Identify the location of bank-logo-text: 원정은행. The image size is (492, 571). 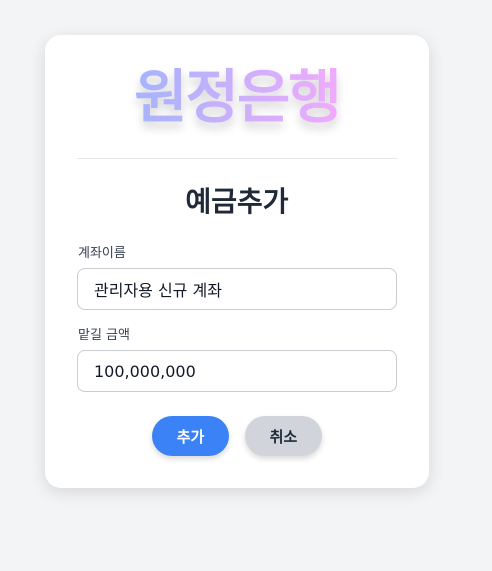
(237, 97).